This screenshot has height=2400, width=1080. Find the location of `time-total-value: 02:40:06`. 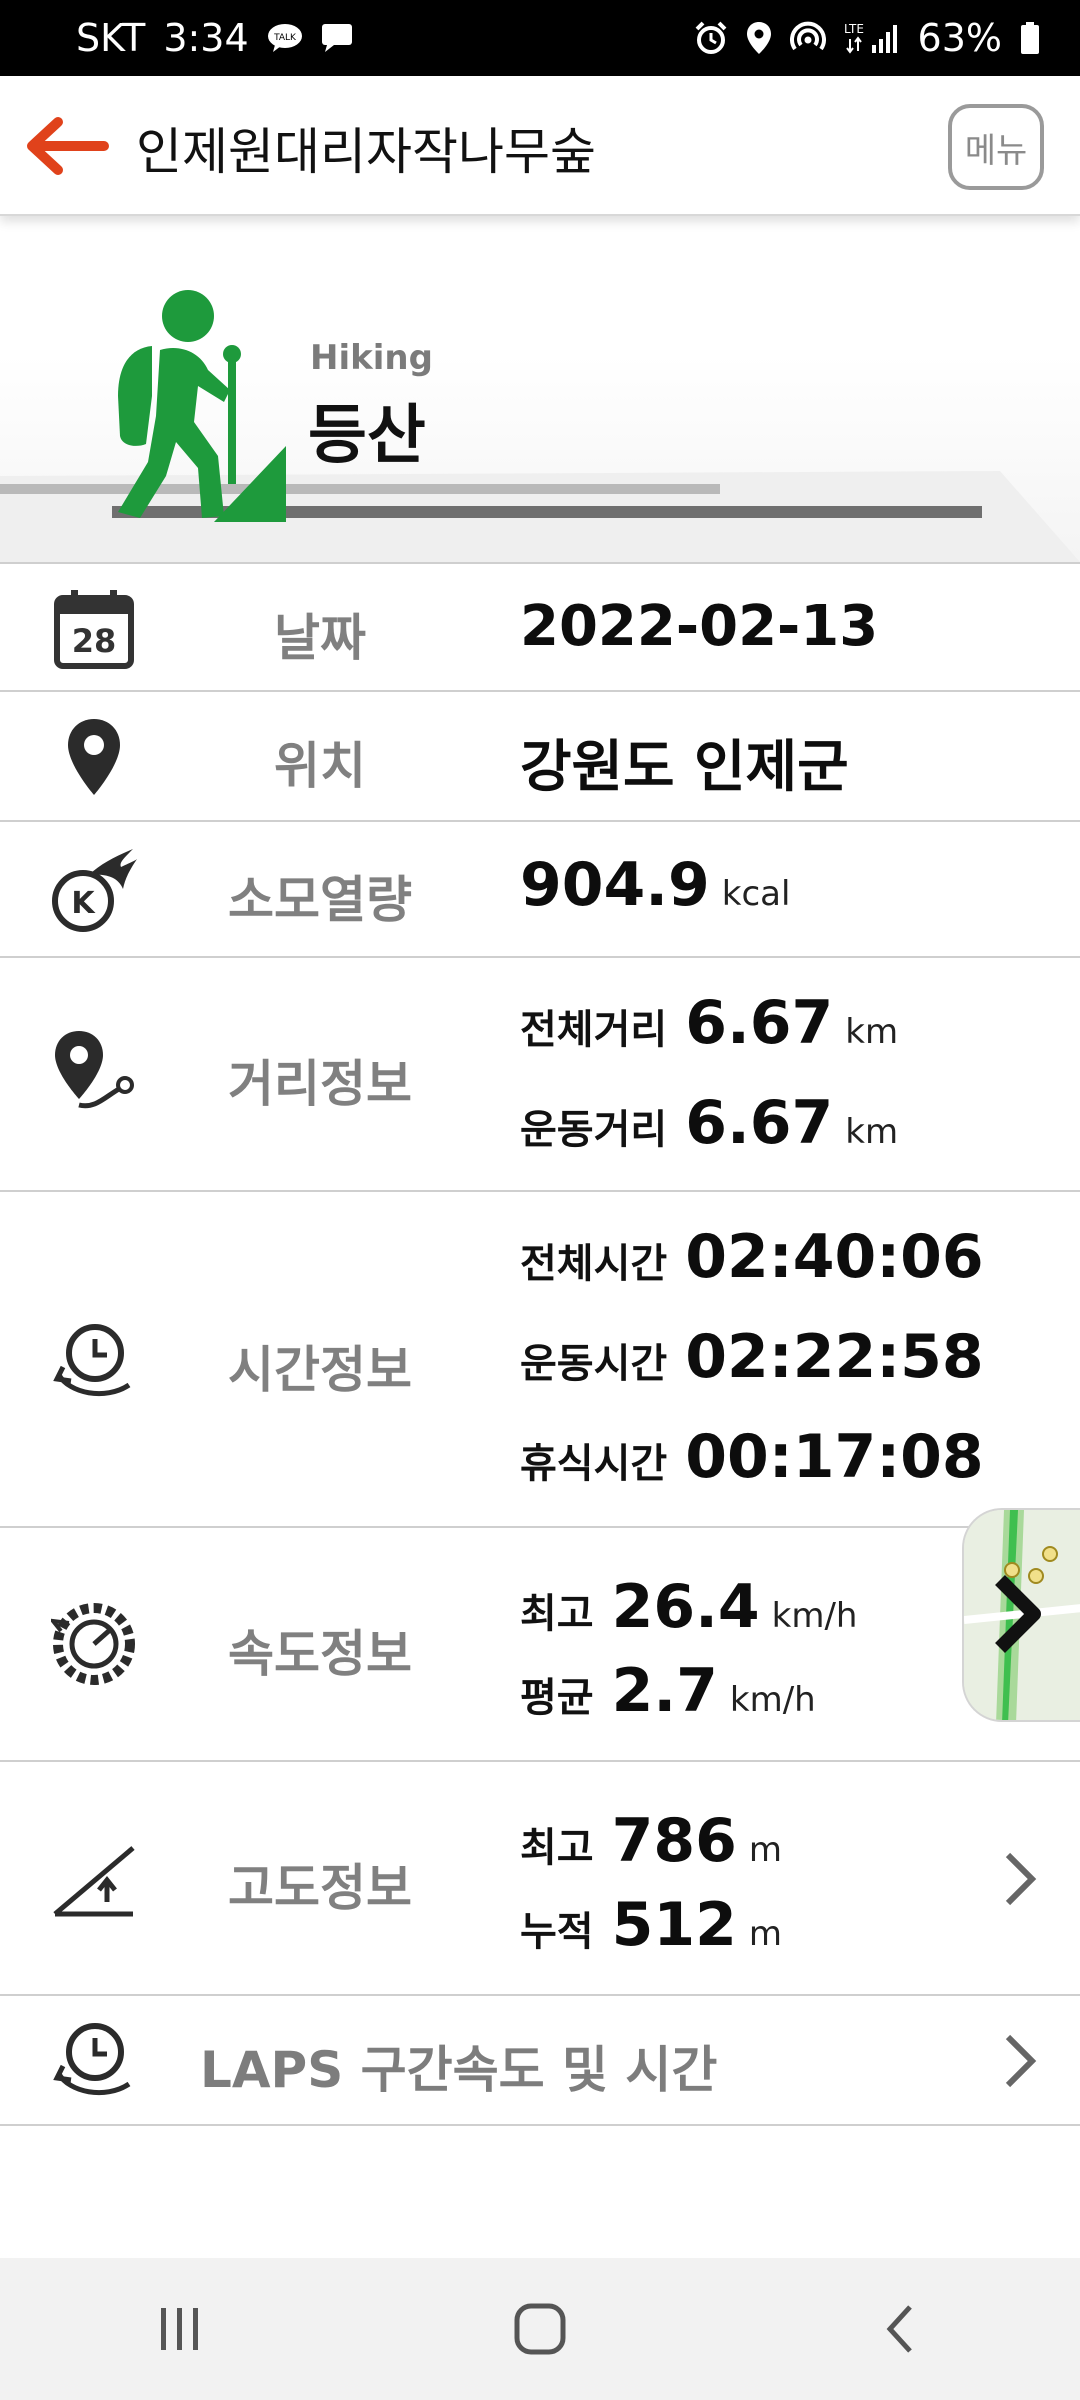

time-total-value: 02:40:06 is located at coordinates (834, 1257).